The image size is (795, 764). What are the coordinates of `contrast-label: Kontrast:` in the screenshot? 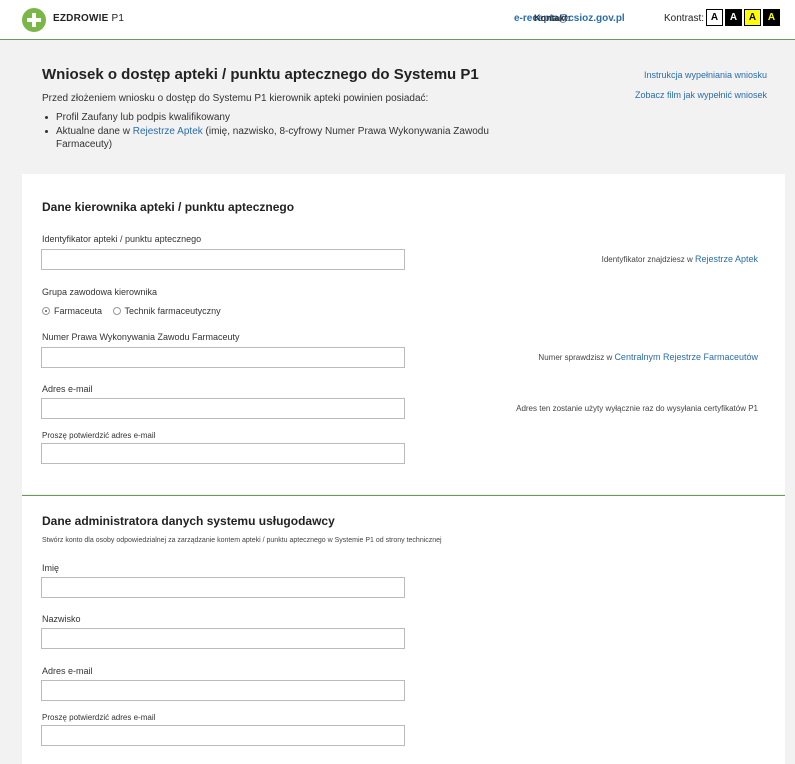 It's located at (684, 18).